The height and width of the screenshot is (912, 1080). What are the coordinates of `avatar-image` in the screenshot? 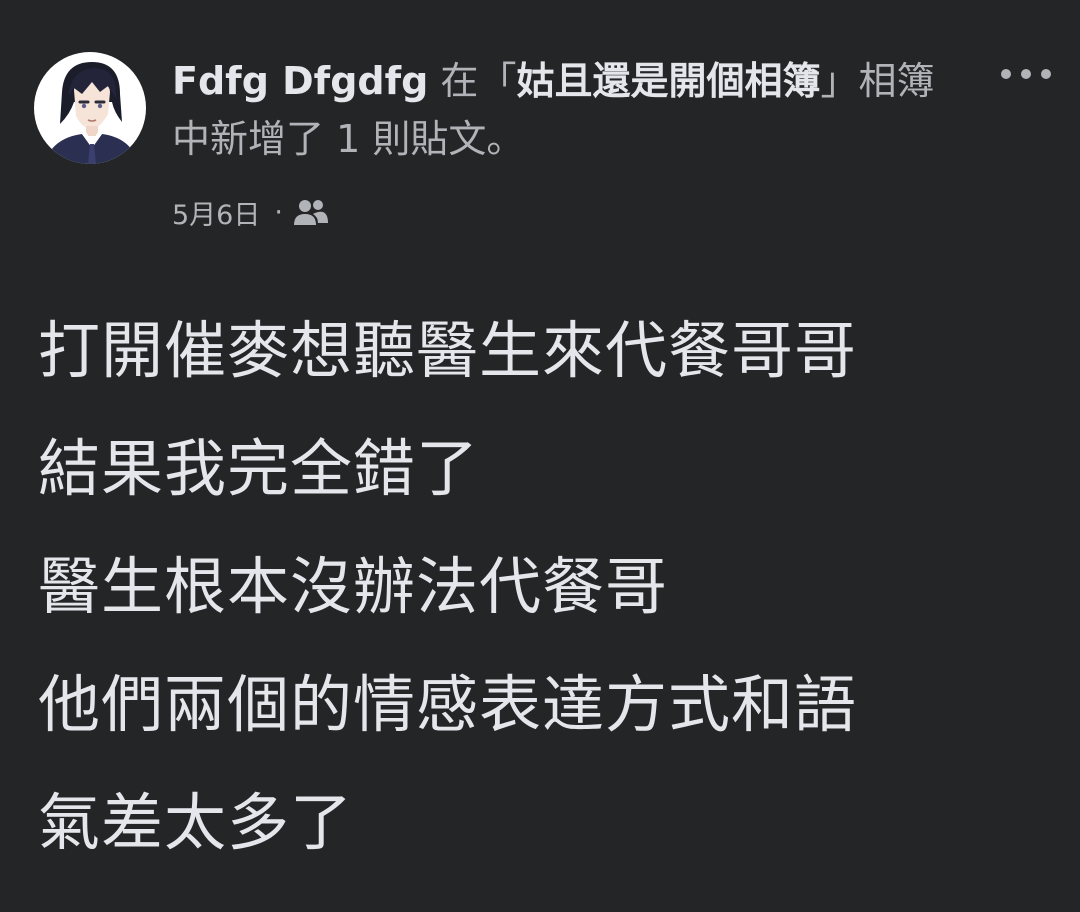 It's located at (90, 108).